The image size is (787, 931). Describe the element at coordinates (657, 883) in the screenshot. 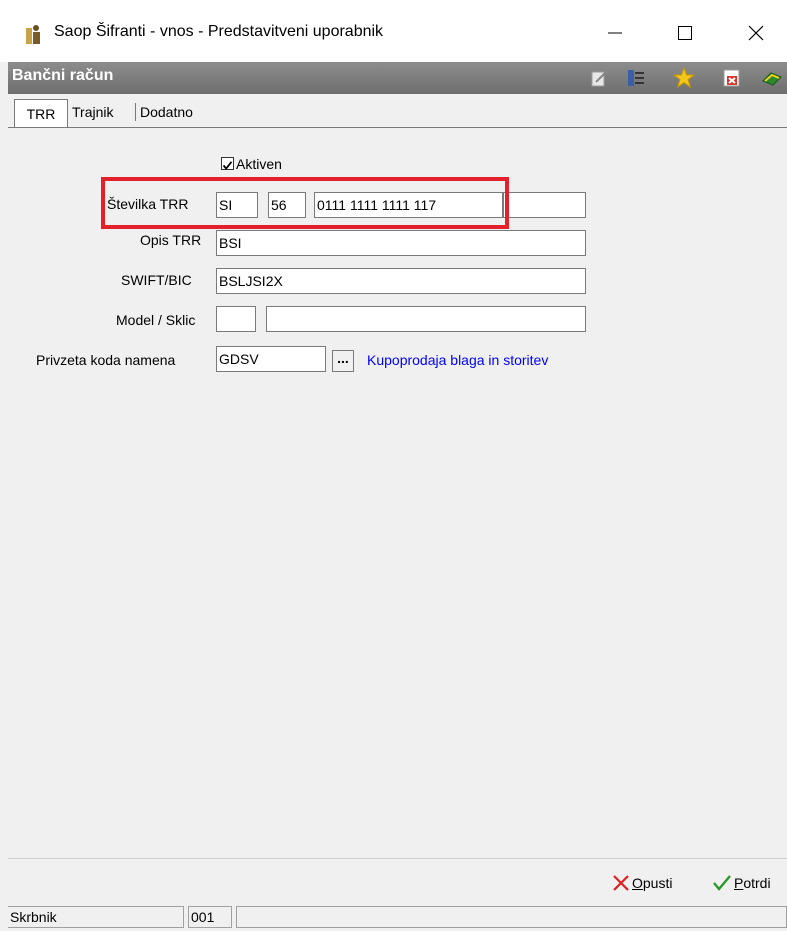

I see `cancel-label: pusti` at that location.